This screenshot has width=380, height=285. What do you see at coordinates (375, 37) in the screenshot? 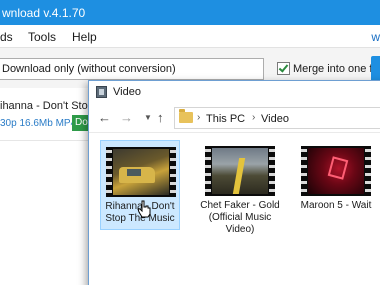
I see `menu-right-link: w` at bounding box center [375, 37].